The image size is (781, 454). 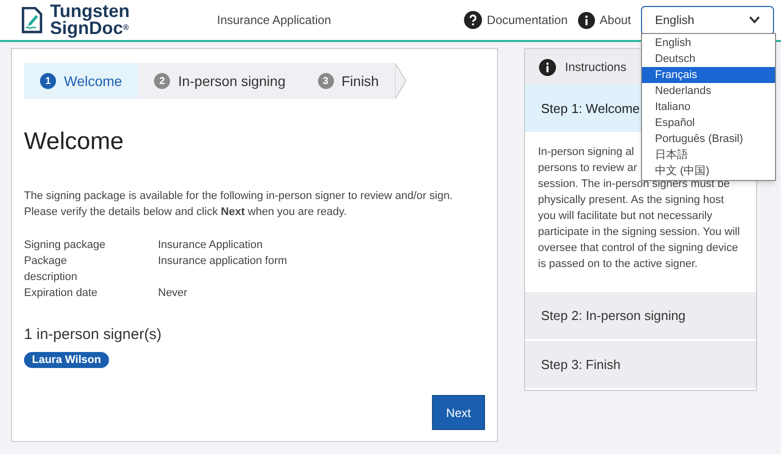 What do you see at coordinates (640, 315) in the screenshot?
I see `accordion-header: Step 2: In-person signing` at bounding box center [640, 315].